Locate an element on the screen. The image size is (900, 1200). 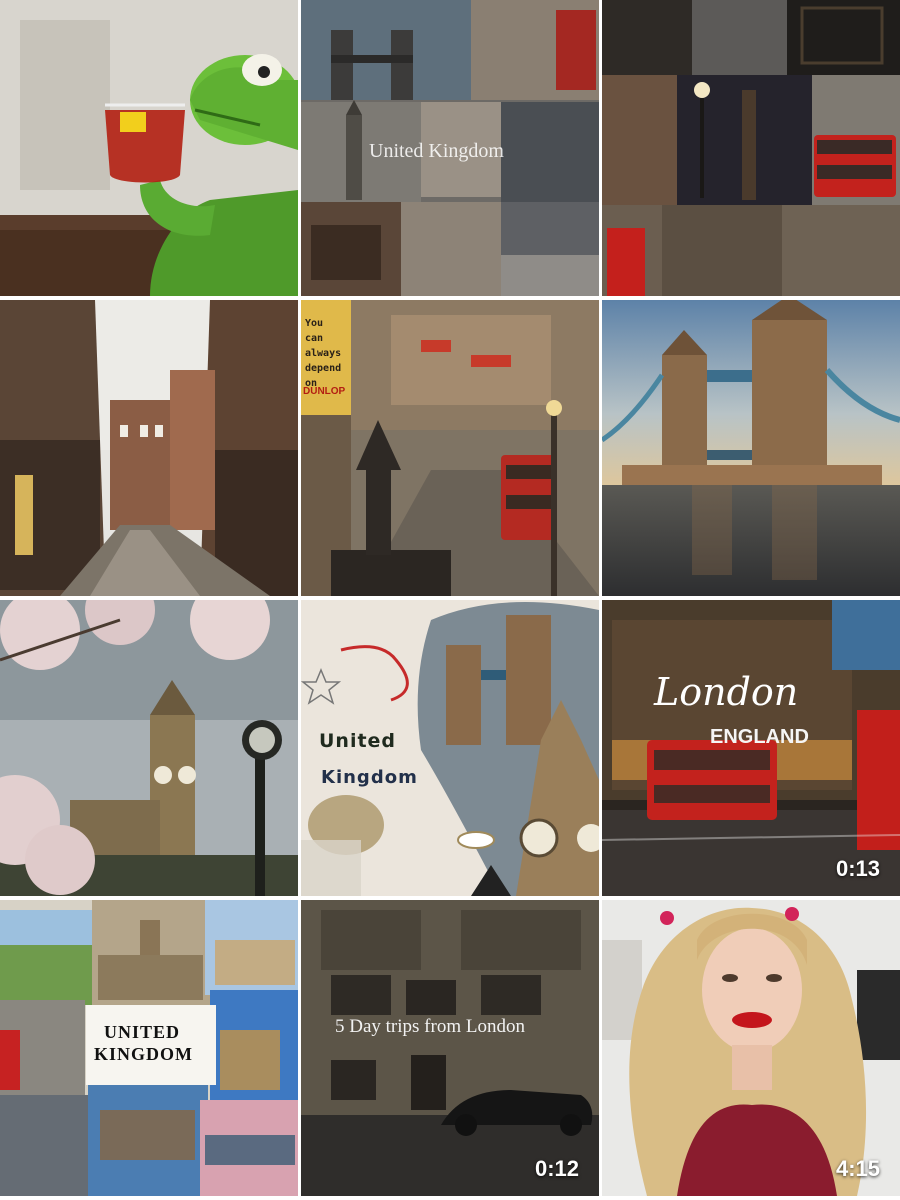
grid-tile-uk-collage: United Kingdom is located at coordinates (450, 148).